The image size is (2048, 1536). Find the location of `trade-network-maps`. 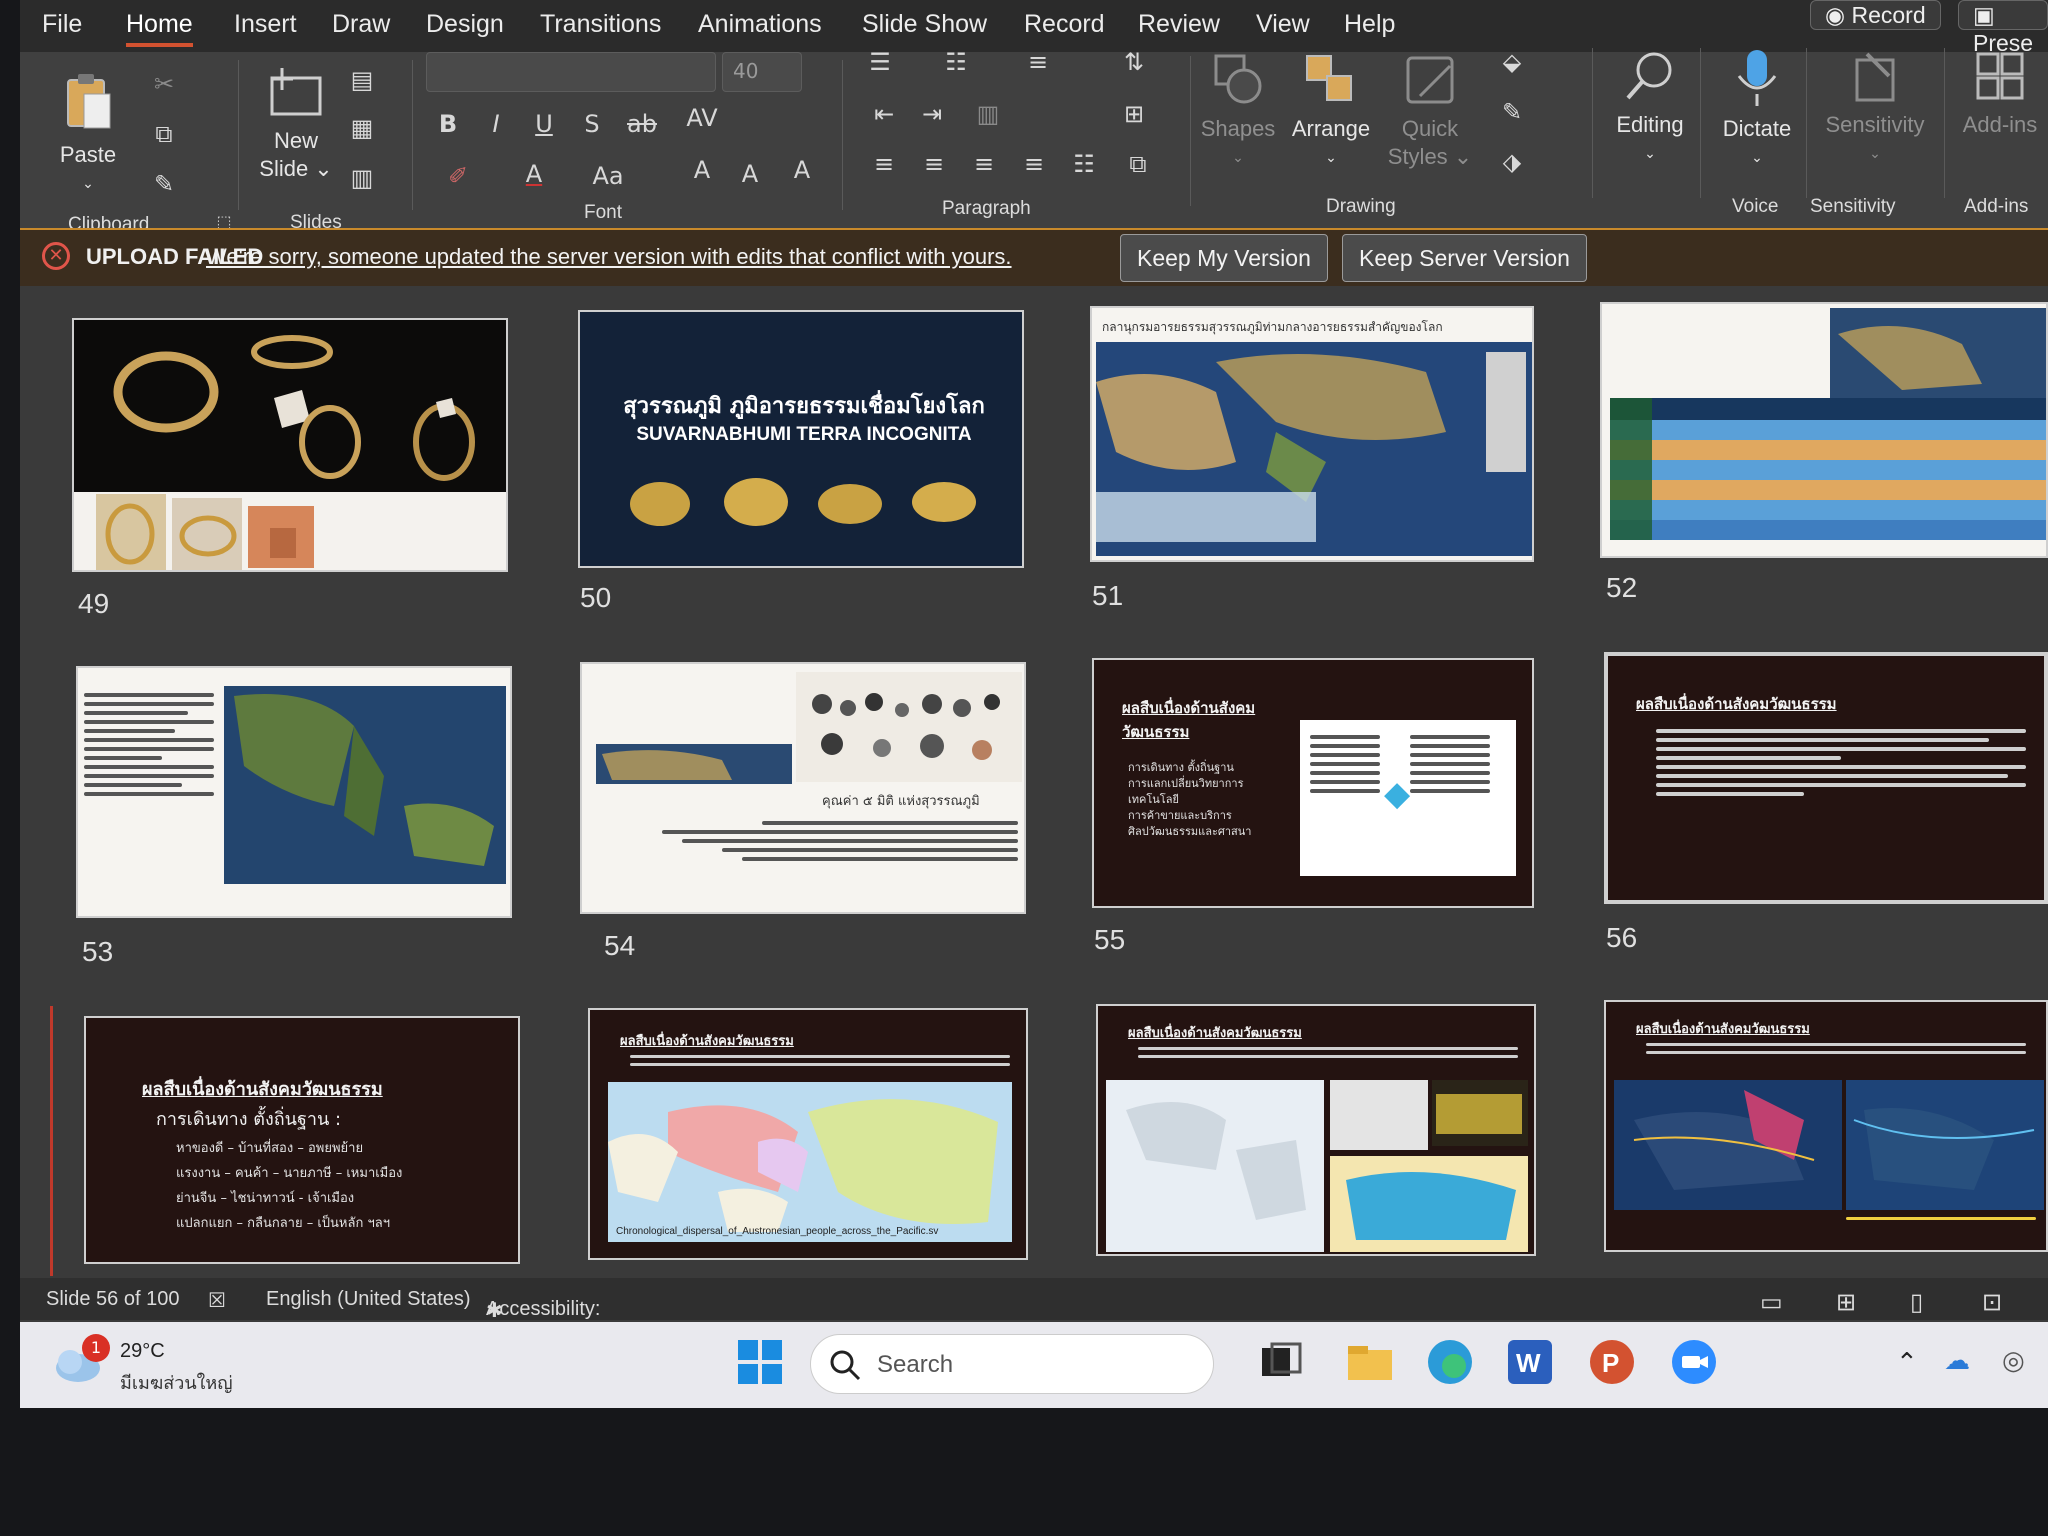

trade-network-maps is located at coordinates (1317, 1166).